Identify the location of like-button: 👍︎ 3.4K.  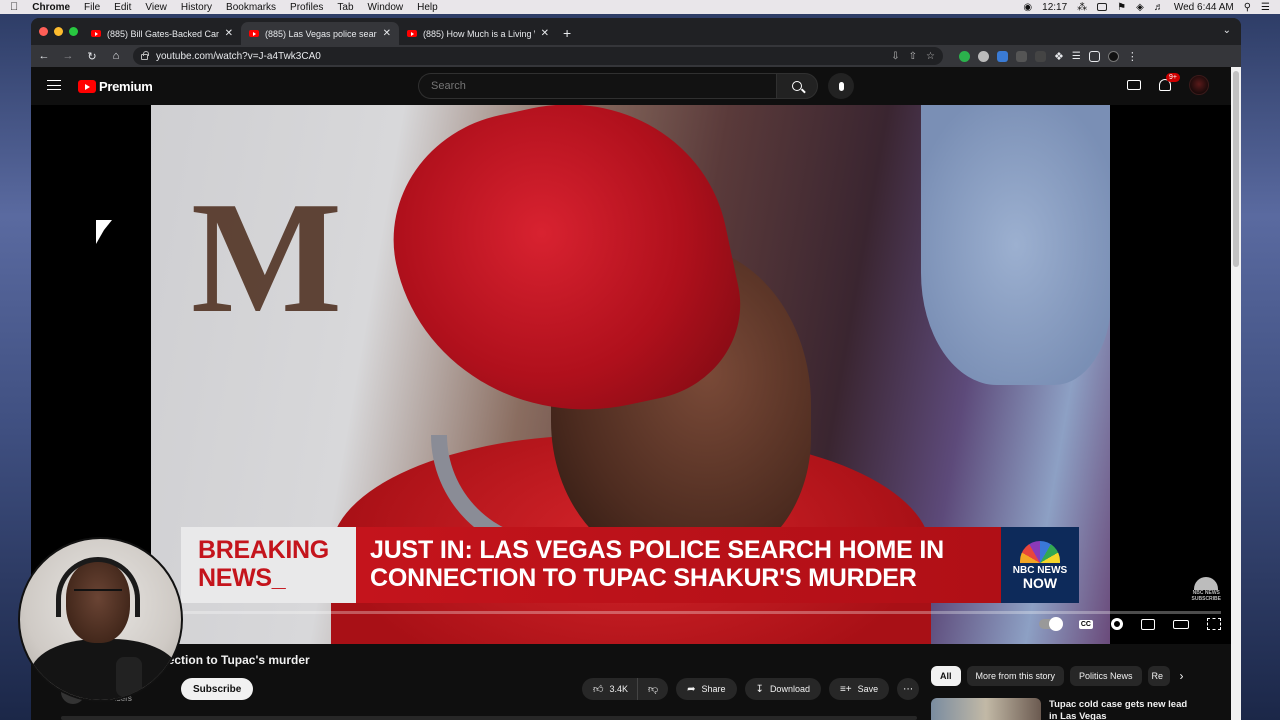
(609, 689).